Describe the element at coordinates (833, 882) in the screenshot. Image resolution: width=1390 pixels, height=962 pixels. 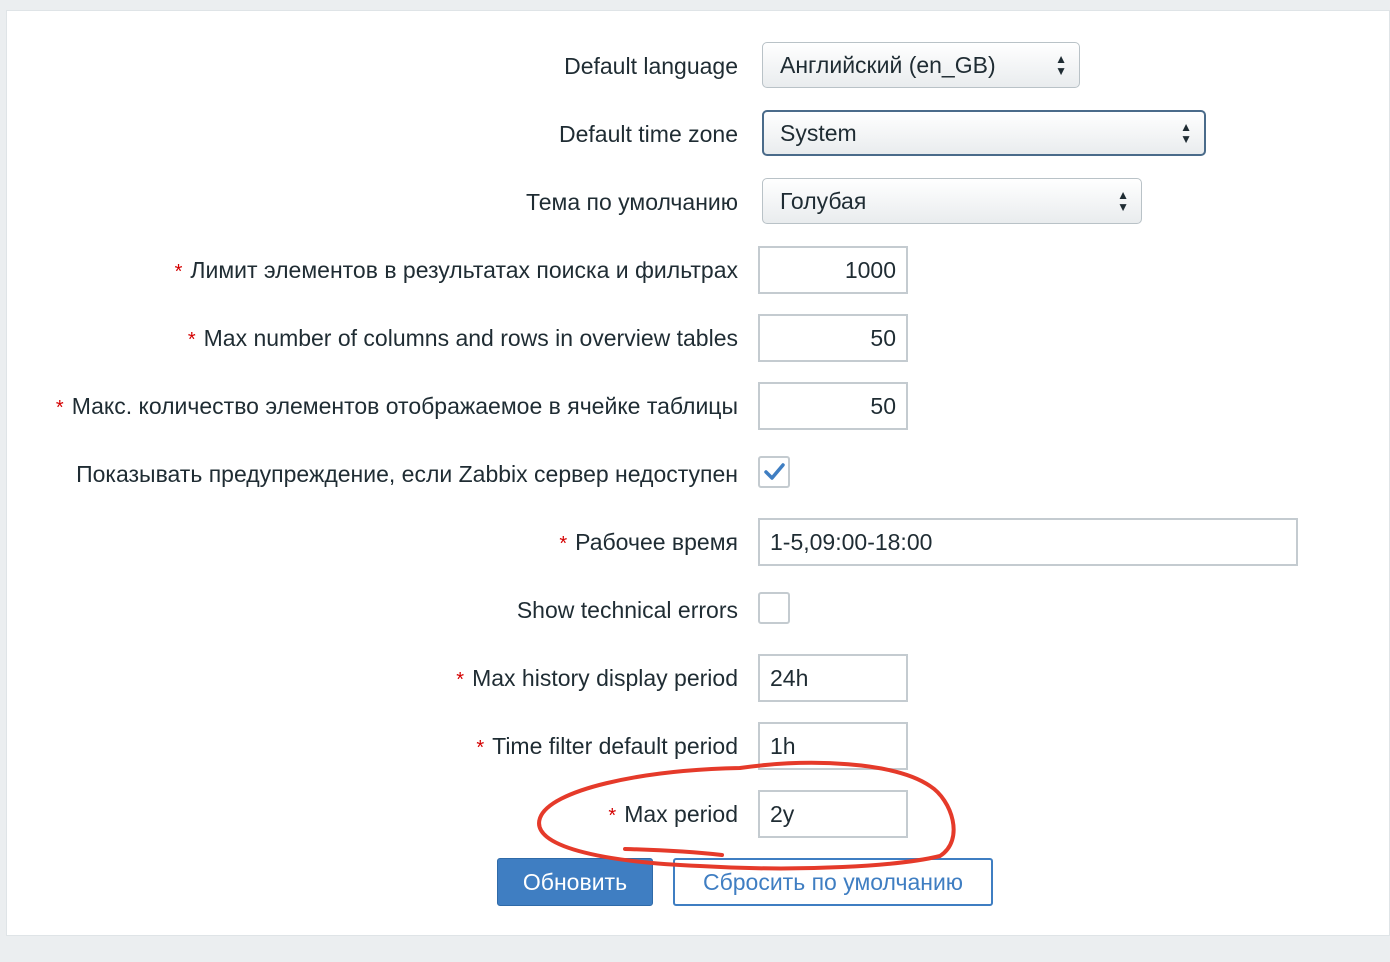
I see `reset-defaults-button: Сбросить по умолчанию` at that location.